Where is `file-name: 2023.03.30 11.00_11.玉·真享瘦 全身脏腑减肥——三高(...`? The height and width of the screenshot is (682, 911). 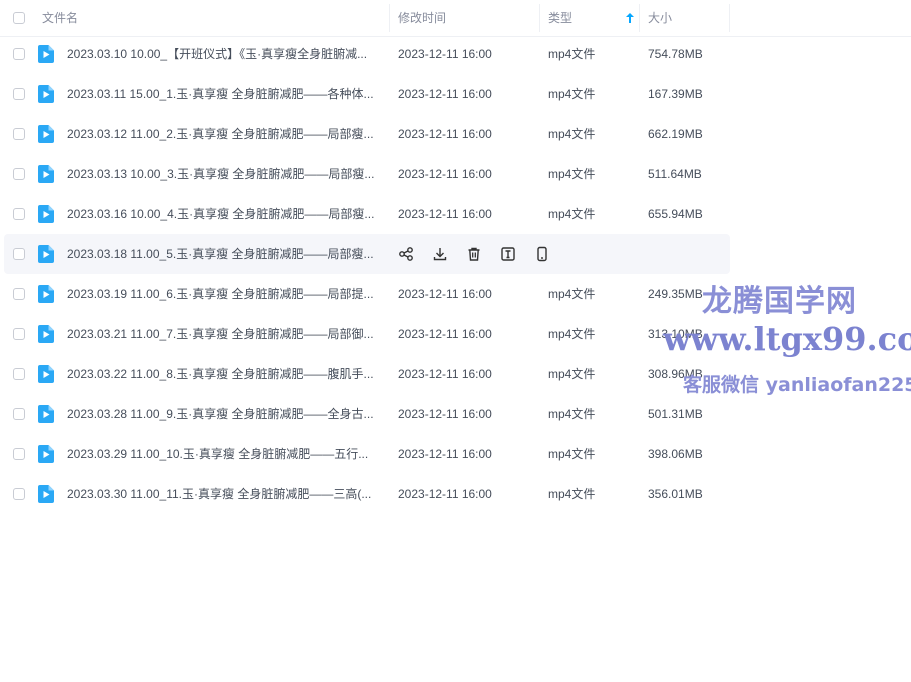
file-name: 2023.03.30 11.00_11.玉·真享瘦 全身脏腑减肥——三高(... is located at coordinates (226, 494).